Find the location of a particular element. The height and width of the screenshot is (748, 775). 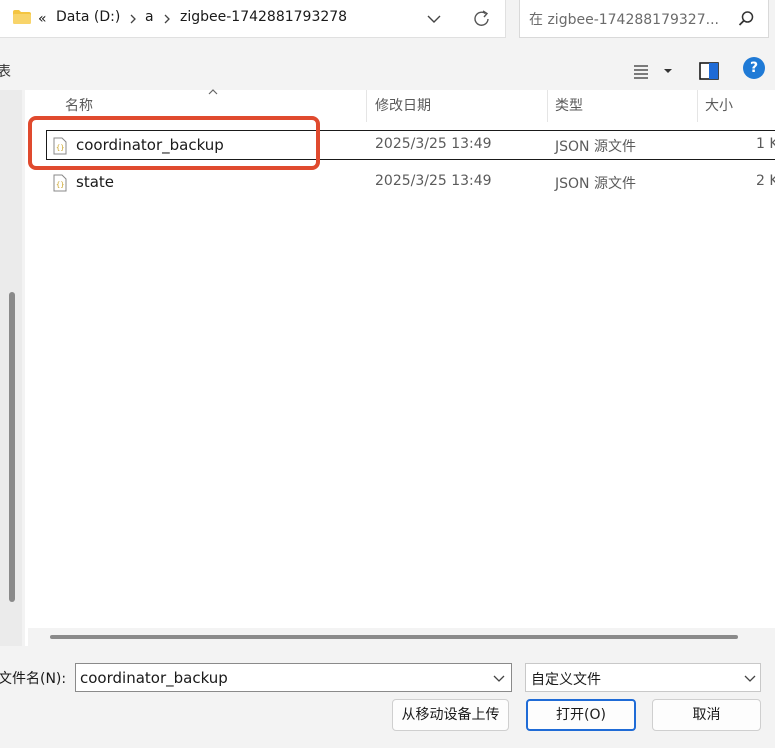

breadcrumb-drive: Data (D:) is located at coordinates (88, 17).